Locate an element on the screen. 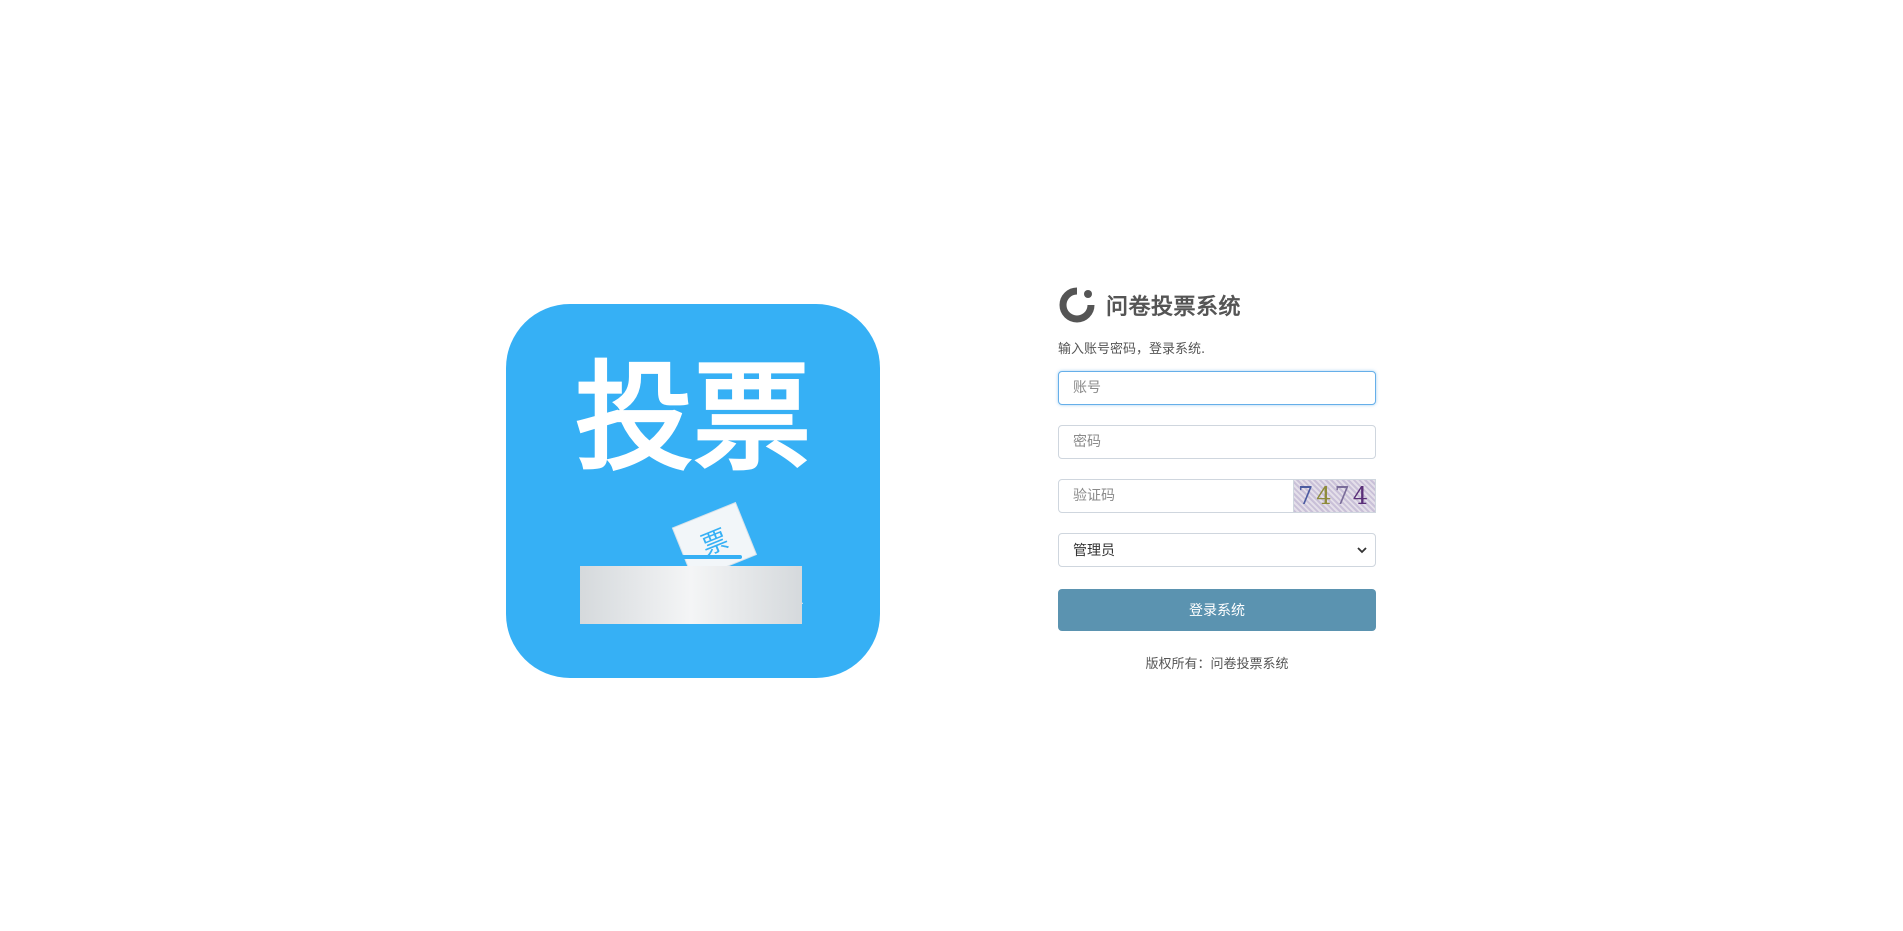  role-select-value: 管理员 is located at coordinates (1217, 550).